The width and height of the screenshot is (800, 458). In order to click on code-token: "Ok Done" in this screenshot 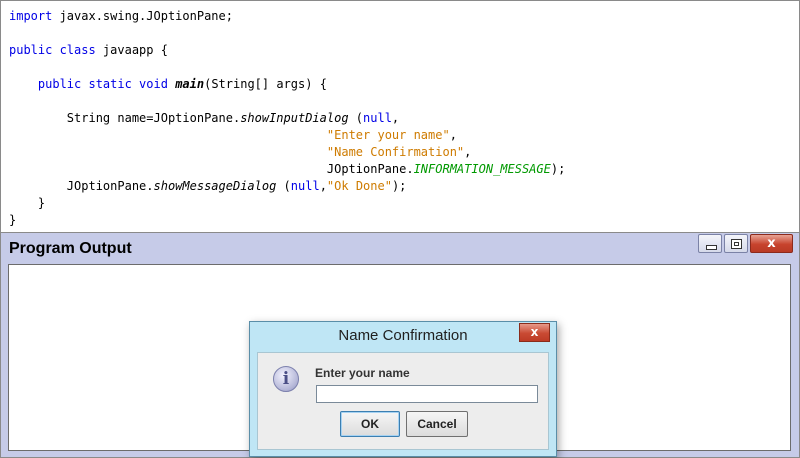, I will do `click(359, 186)`.